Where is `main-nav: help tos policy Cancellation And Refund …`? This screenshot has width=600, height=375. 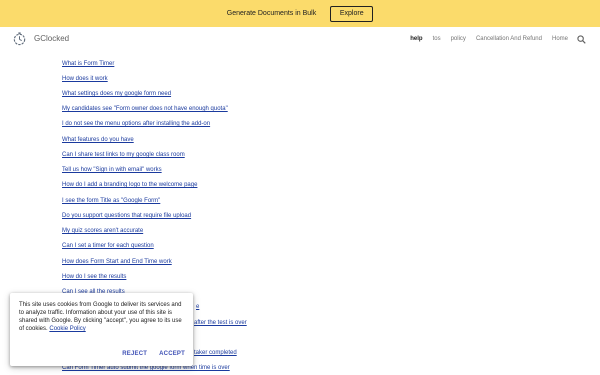
main-nav: help tos policy Cancellation And Refund … is located at coordinates (493, 39).